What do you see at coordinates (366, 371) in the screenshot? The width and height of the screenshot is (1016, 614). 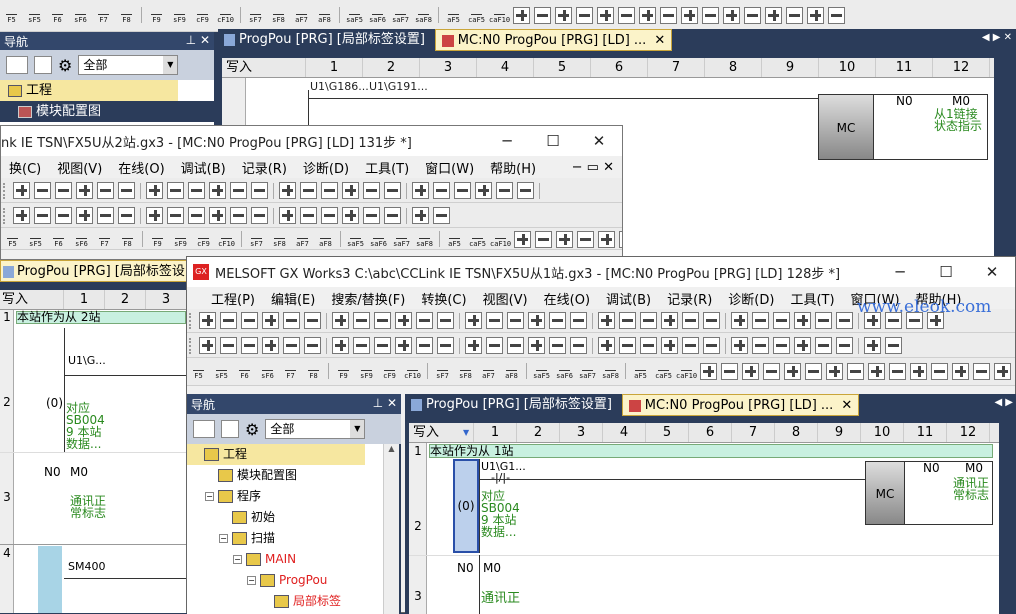 I see `ladder-tool-icon: sF9` at bounding box center [366, 371].